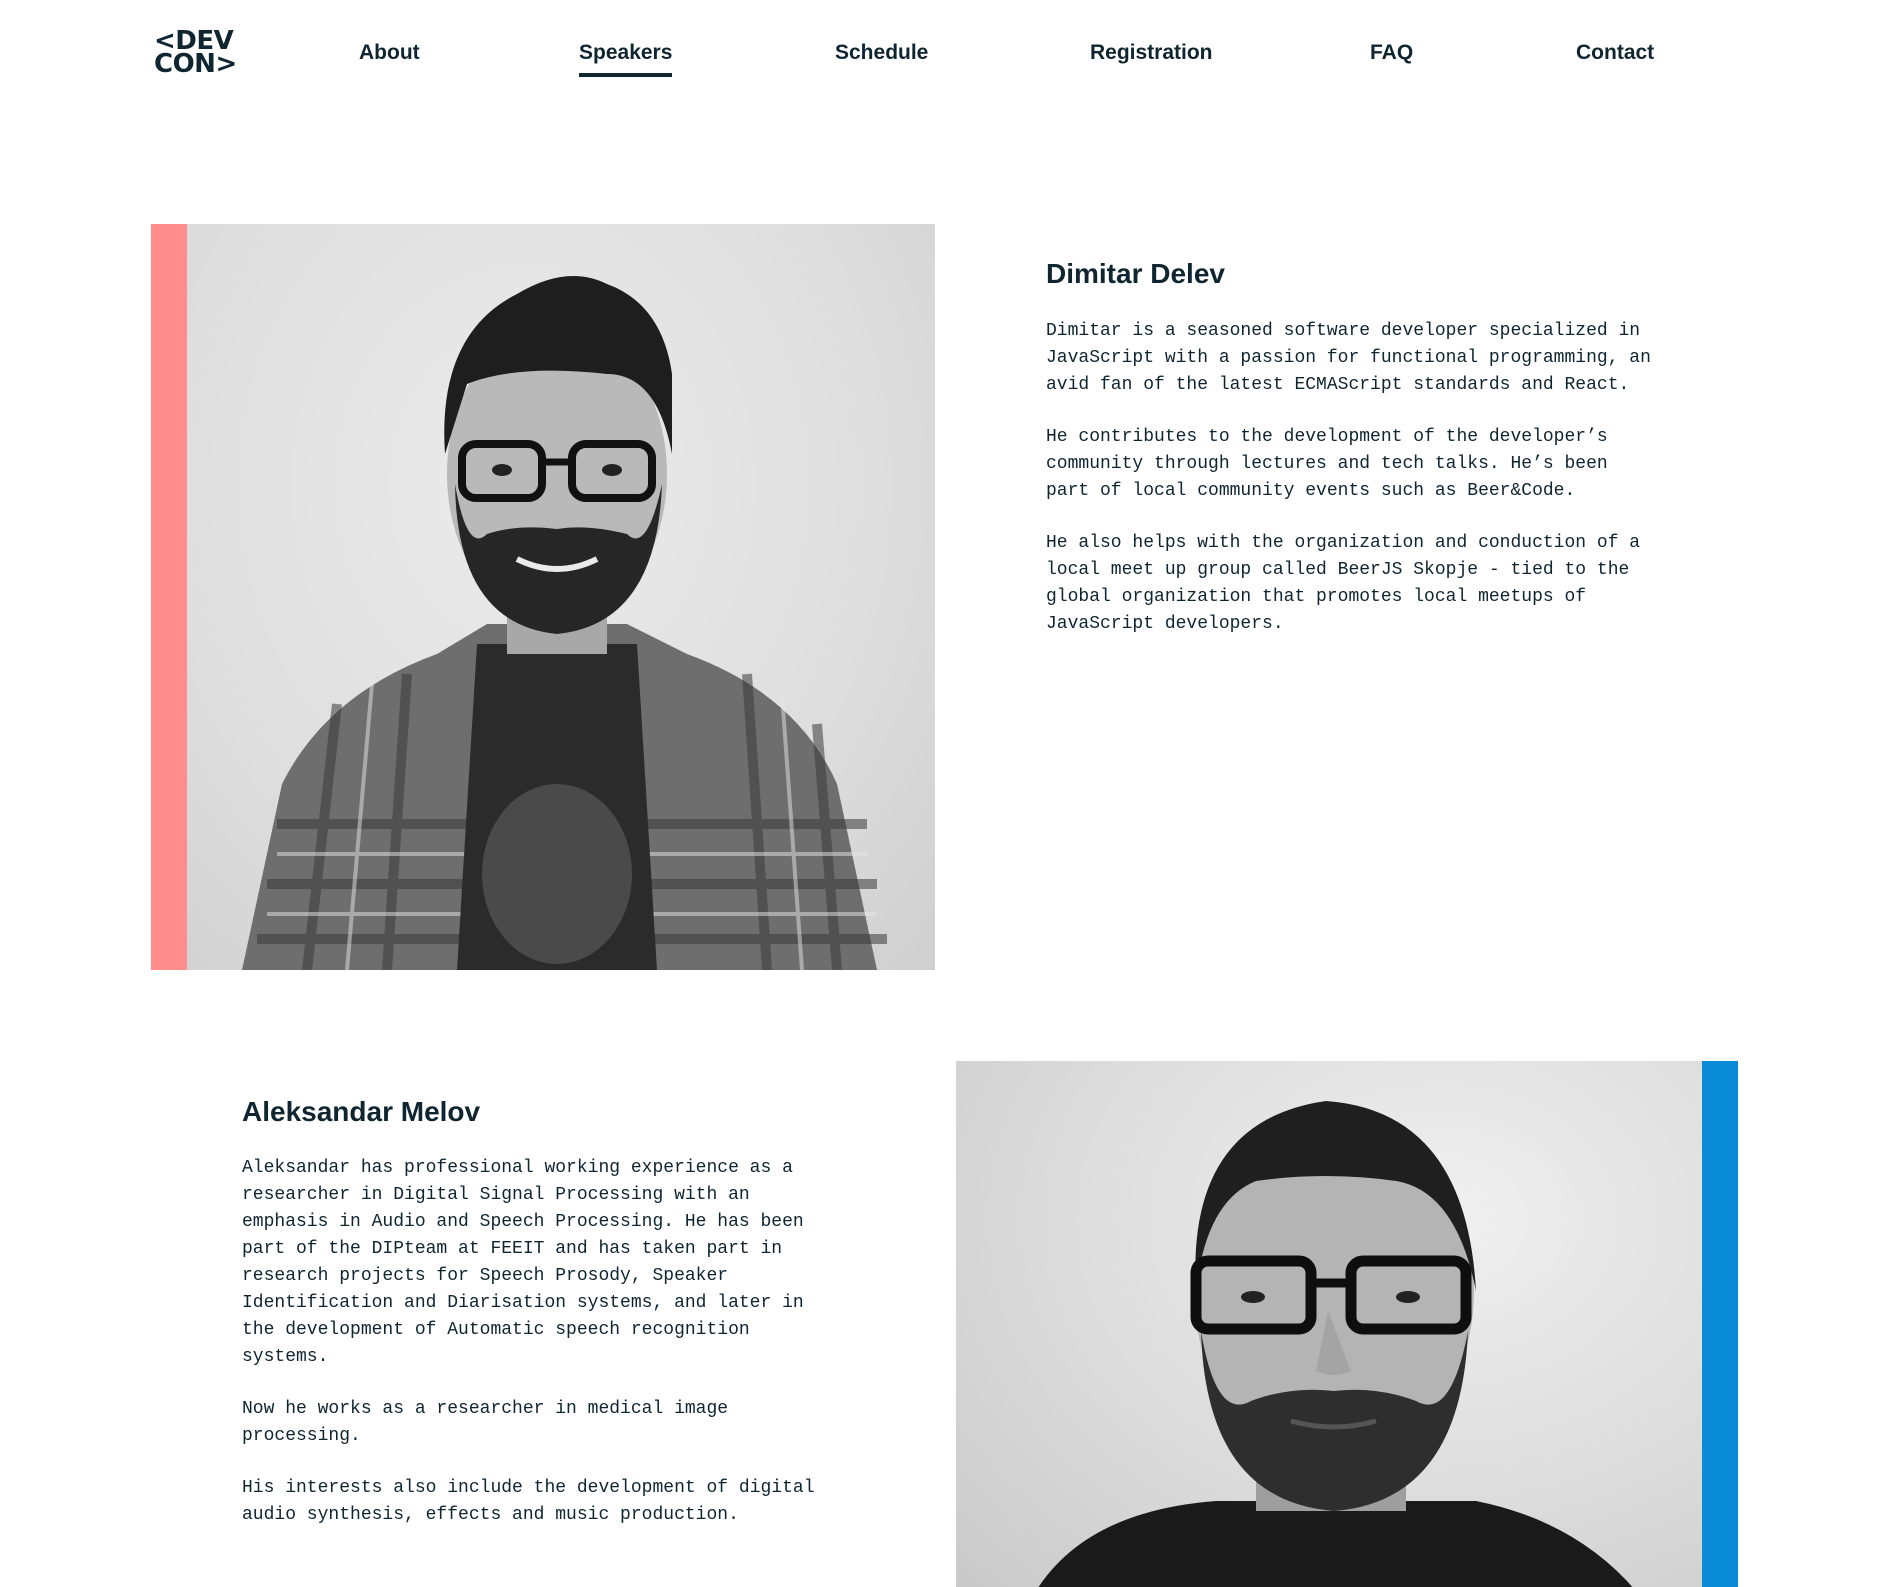 Image resolution: width=1885 pixels, height=1587 pixels. I want to click on nav-faq: FAQ, so click(1391, 53).